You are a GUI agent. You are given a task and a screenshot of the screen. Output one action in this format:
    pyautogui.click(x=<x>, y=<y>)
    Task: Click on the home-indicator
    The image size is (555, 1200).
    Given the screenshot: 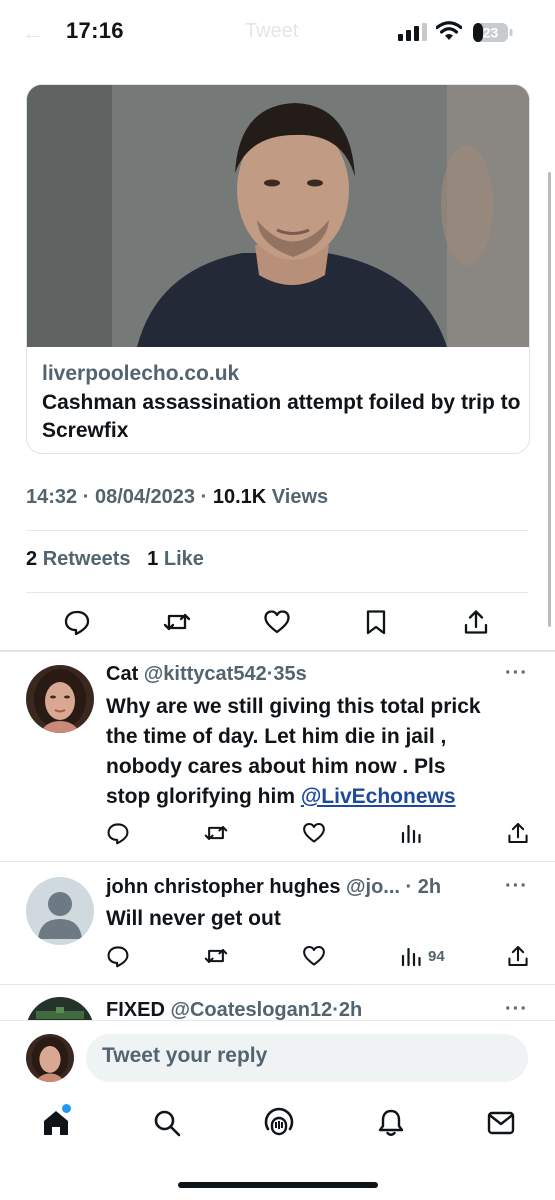 What is the action you would take?
    pyautogui.click(x=278, y=1185)
    